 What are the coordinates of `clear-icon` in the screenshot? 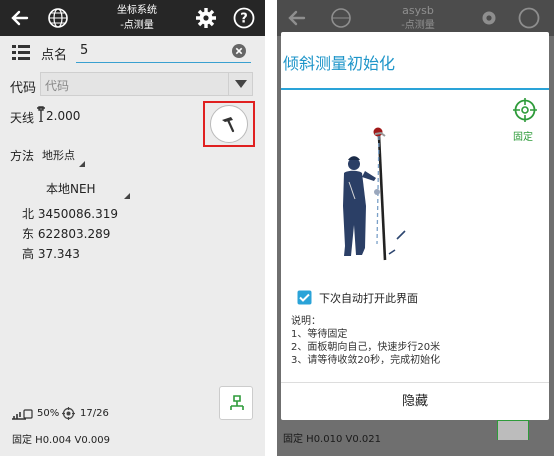 It's located at (239, 51).